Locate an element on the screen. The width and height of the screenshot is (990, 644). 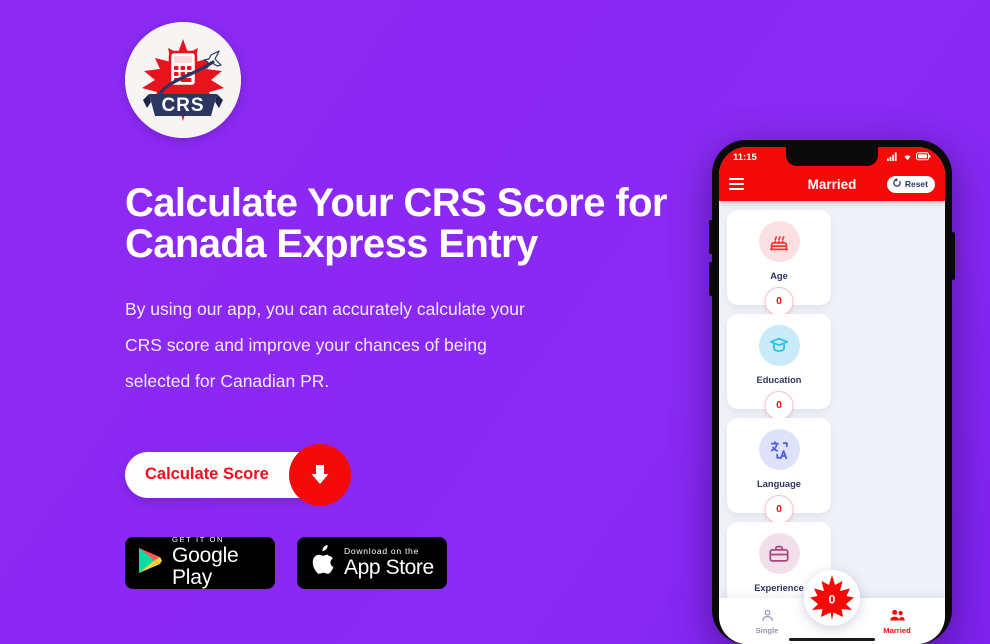
bottom-navigation: Single Married 0 is located at coordinates (832, 607).